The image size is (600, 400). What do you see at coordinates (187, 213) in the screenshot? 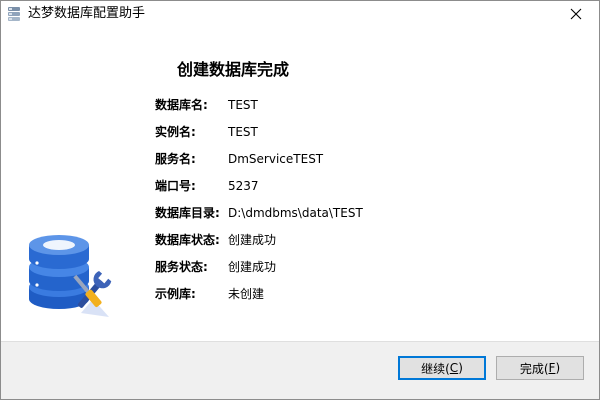
I see `info-label: 数据库目录:` at bounding box center [187, 213].